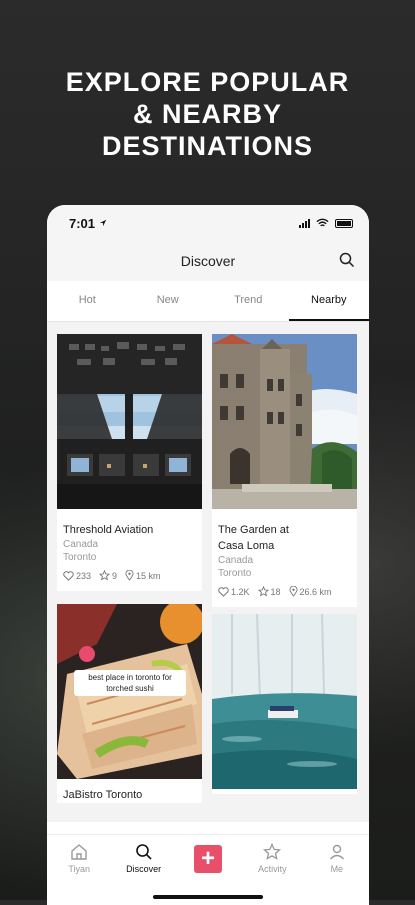 The image size is (415, 905). What do you see at coordinates (168, 301) in the screenshot?
I see `tab-new: New` at bounding box center [168, 301].